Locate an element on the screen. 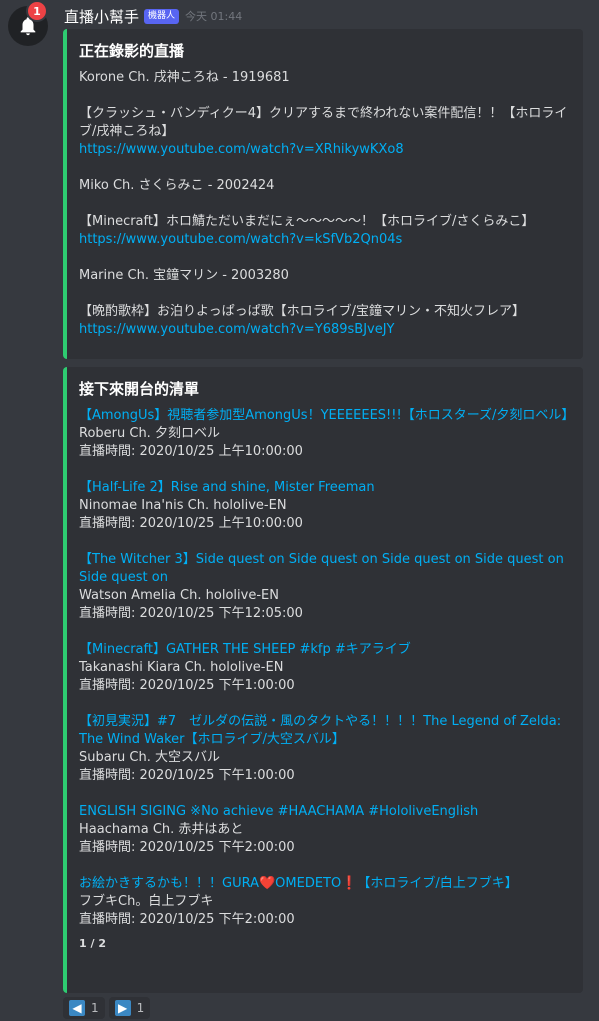  upcoming-item-channel: Roberu Ch. 夕刻ロベル is located at coordinates (149, 433).